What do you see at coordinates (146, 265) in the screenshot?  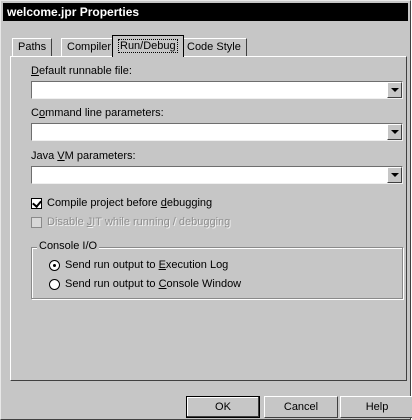 I see `execution-log-label: Send run output to Execution Log` at bounding box center [146, 265].